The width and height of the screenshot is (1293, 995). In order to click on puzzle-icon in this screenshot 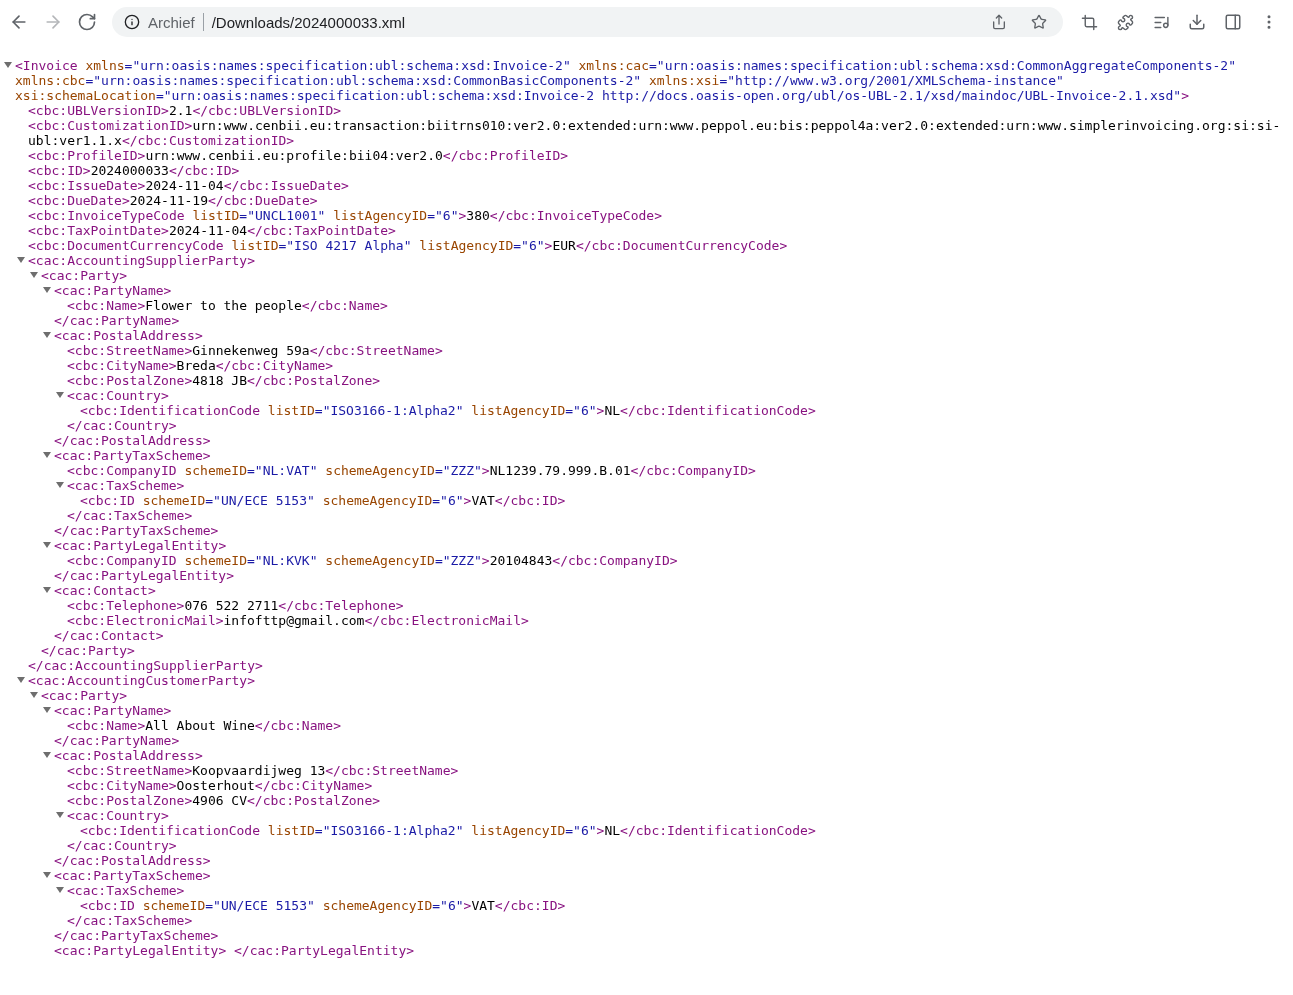, I will do `click(1125, 22)`.